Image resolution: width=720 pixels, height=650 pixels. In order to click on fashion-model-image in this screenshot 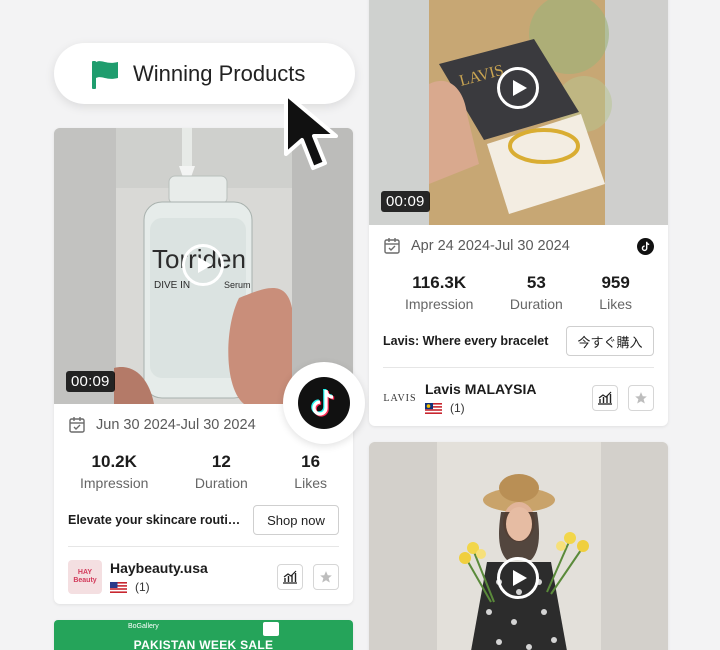, I will do `click(518, 546)`.